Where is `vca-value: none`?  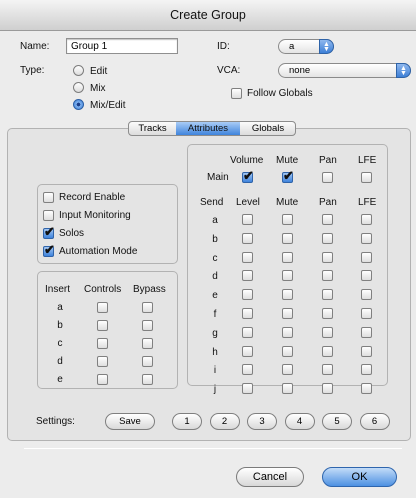 vca-value: none is located at coordinates (300, 70).